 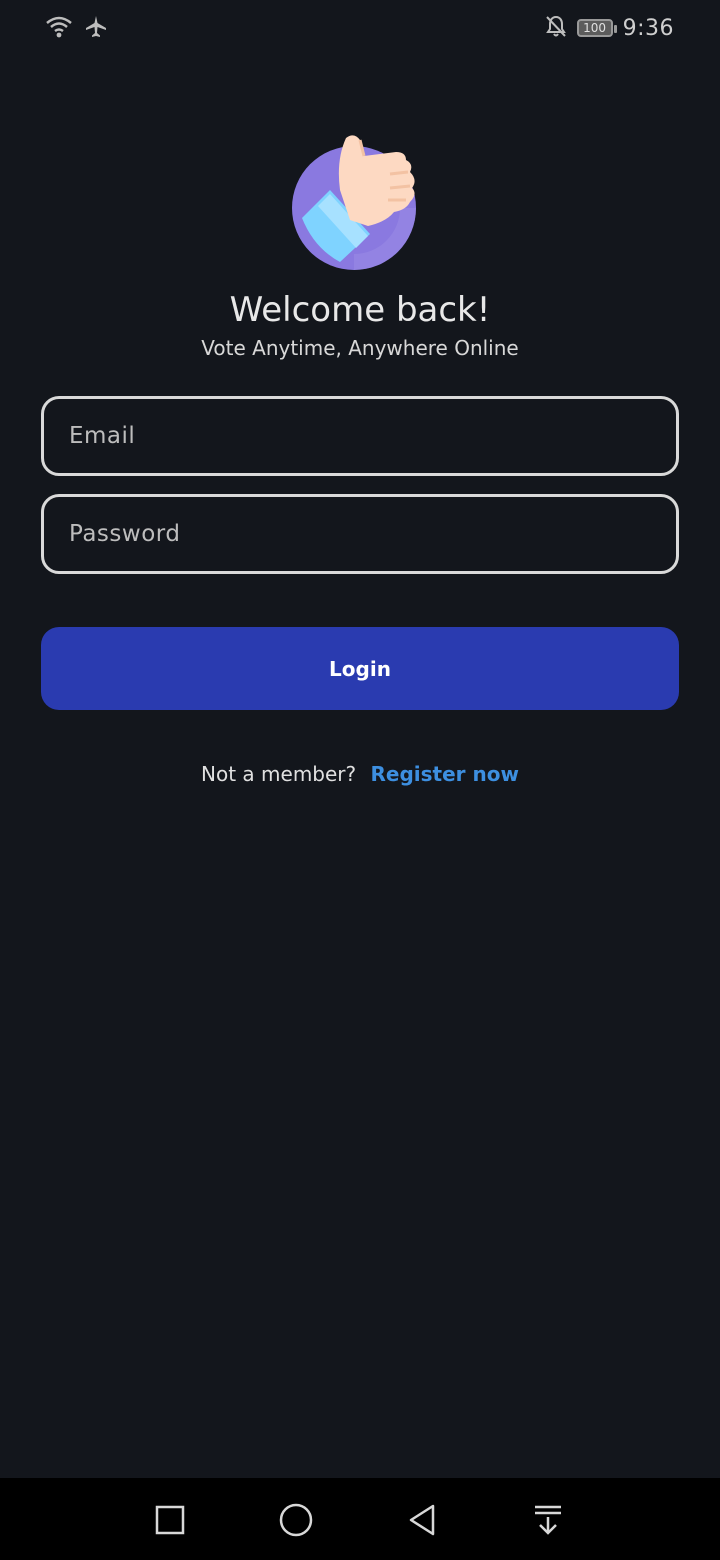 What do you see at coordinates (96, 29) in the screenshot?
I see `airplane-mode-icon` at bounding box center [96, 29].